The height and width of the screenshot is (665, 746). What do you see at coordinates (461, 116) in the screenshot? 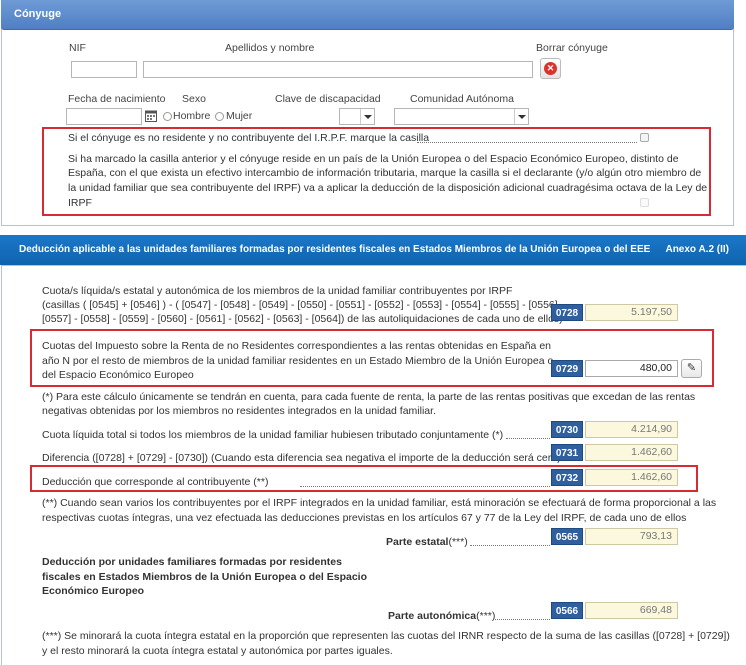
I see `region-select` at bounding box center [461, 116].